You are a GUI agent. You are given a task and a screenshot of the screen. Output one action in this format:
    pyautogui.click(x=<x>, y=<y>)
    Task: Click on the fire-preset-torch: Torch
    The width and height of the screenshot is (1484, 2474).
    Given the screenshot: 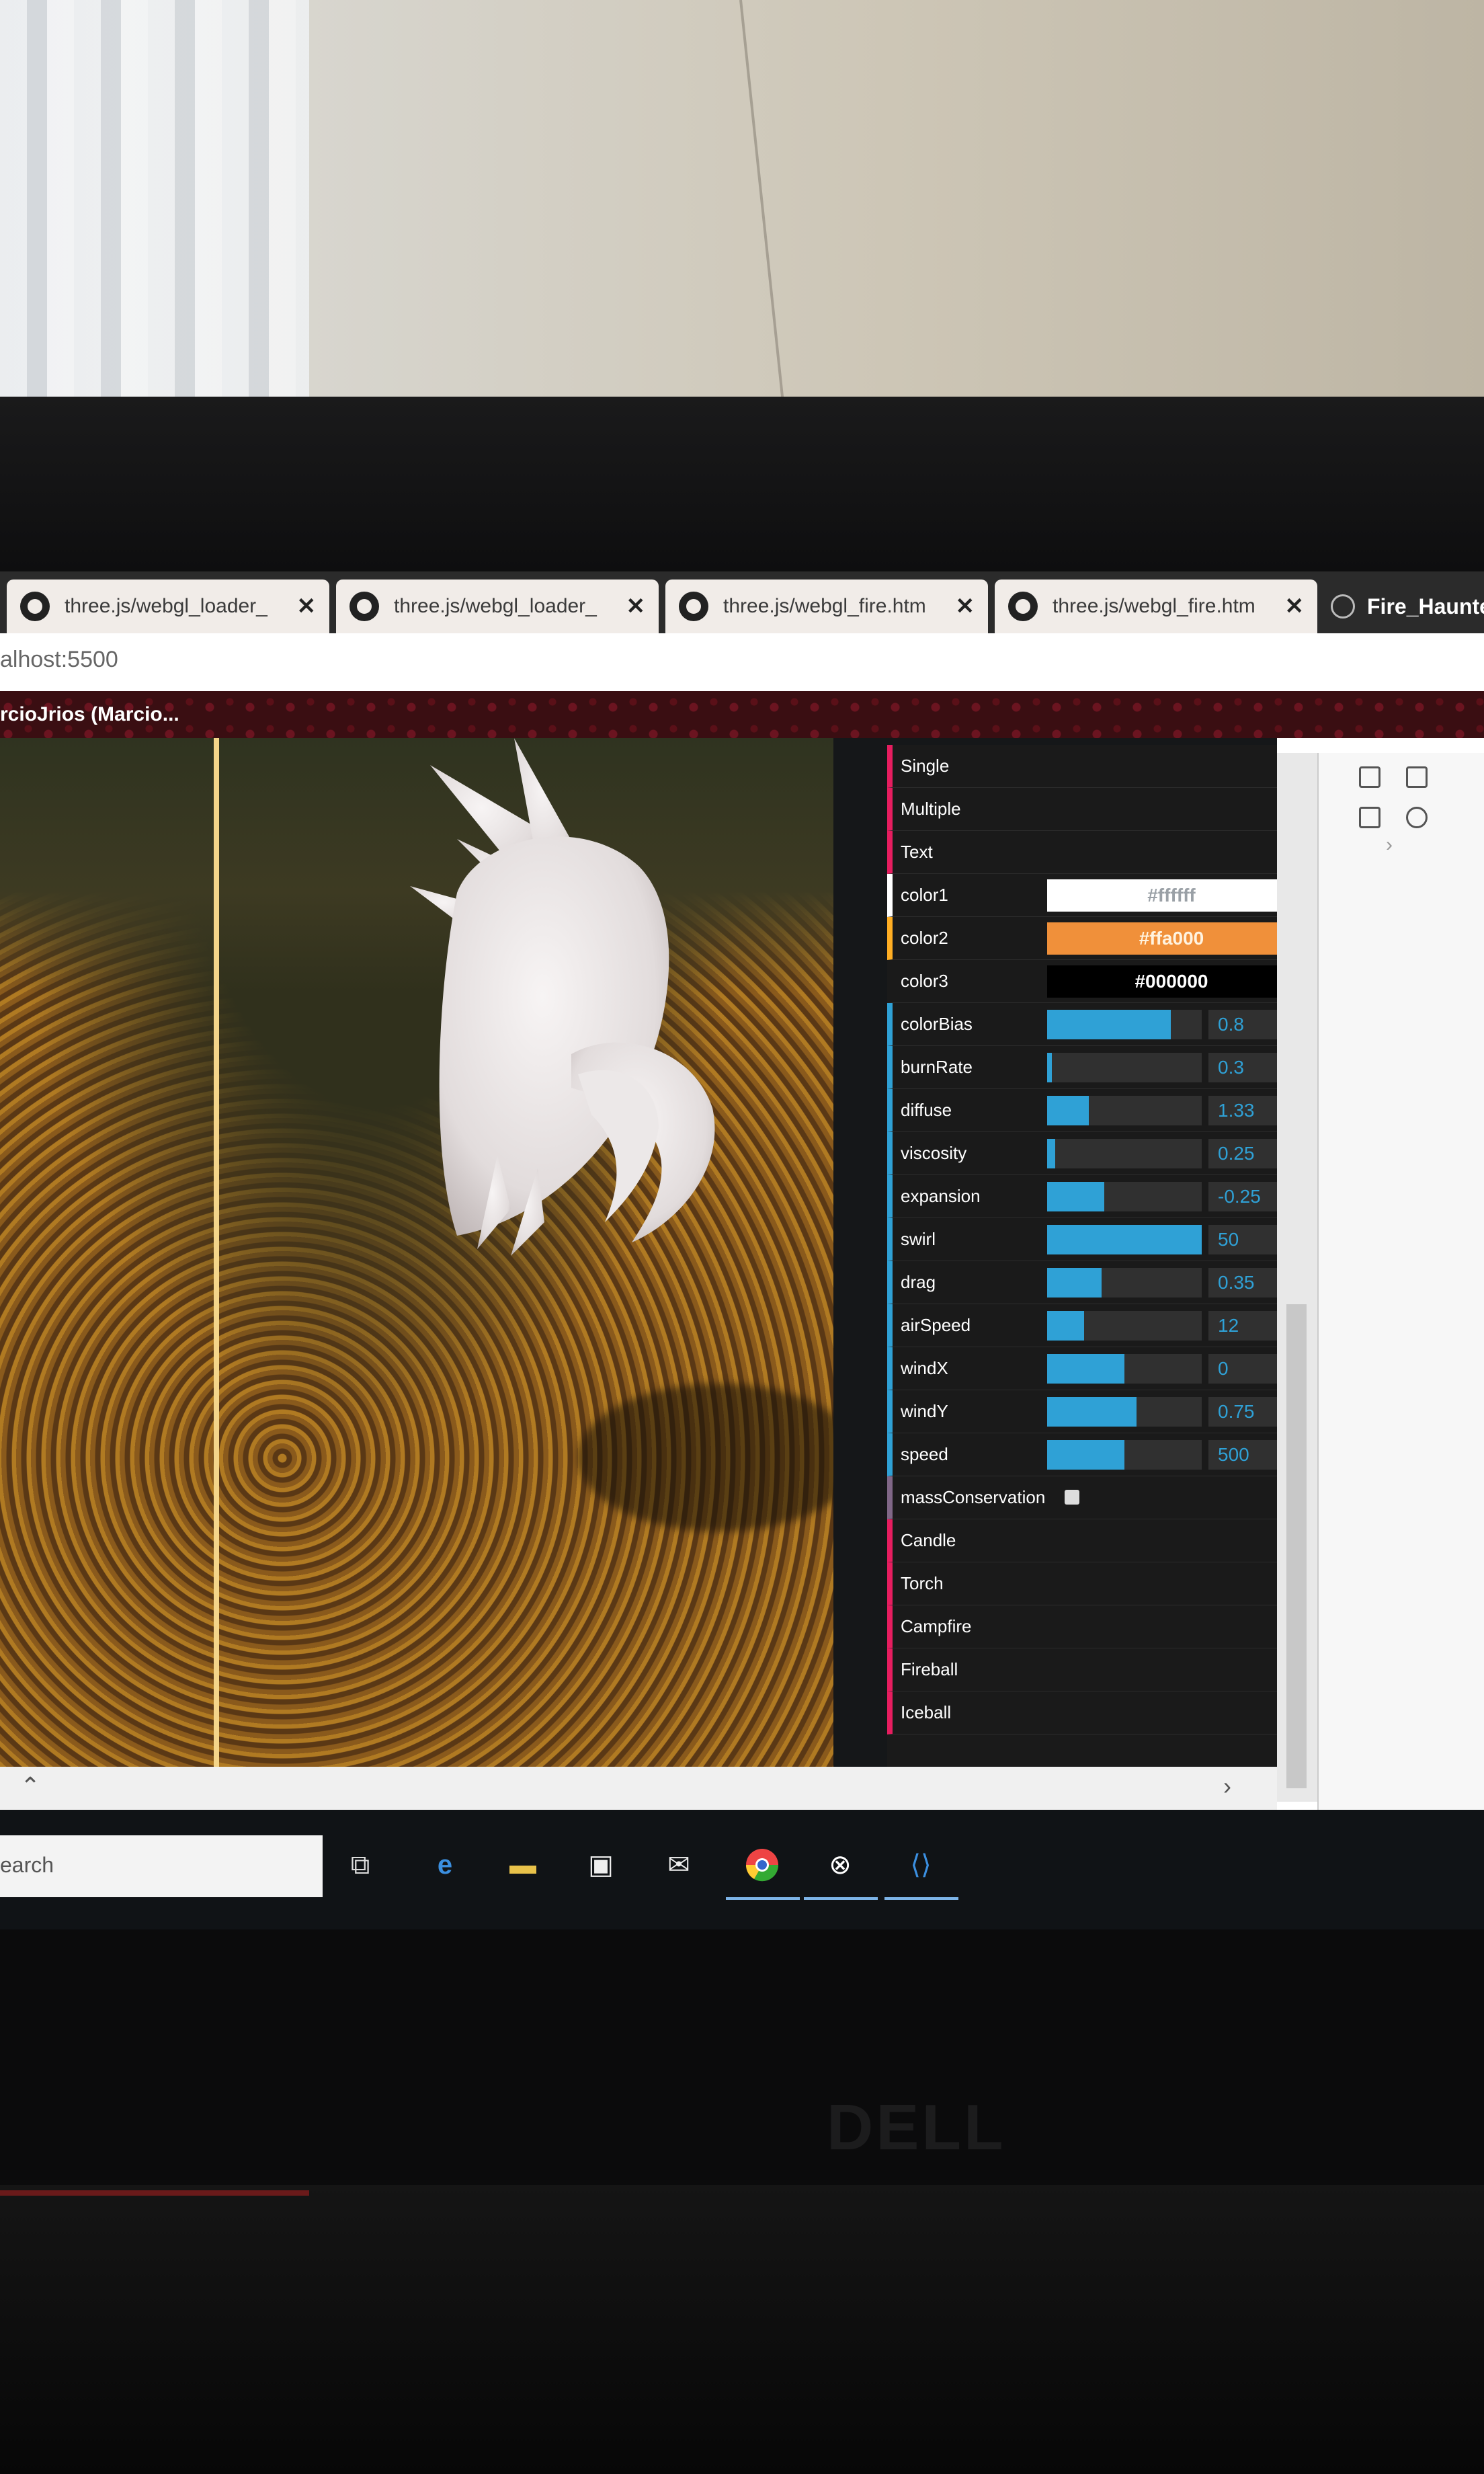 What is the action you would take?
    pyautogui.click(x=1082, y=1583)
    